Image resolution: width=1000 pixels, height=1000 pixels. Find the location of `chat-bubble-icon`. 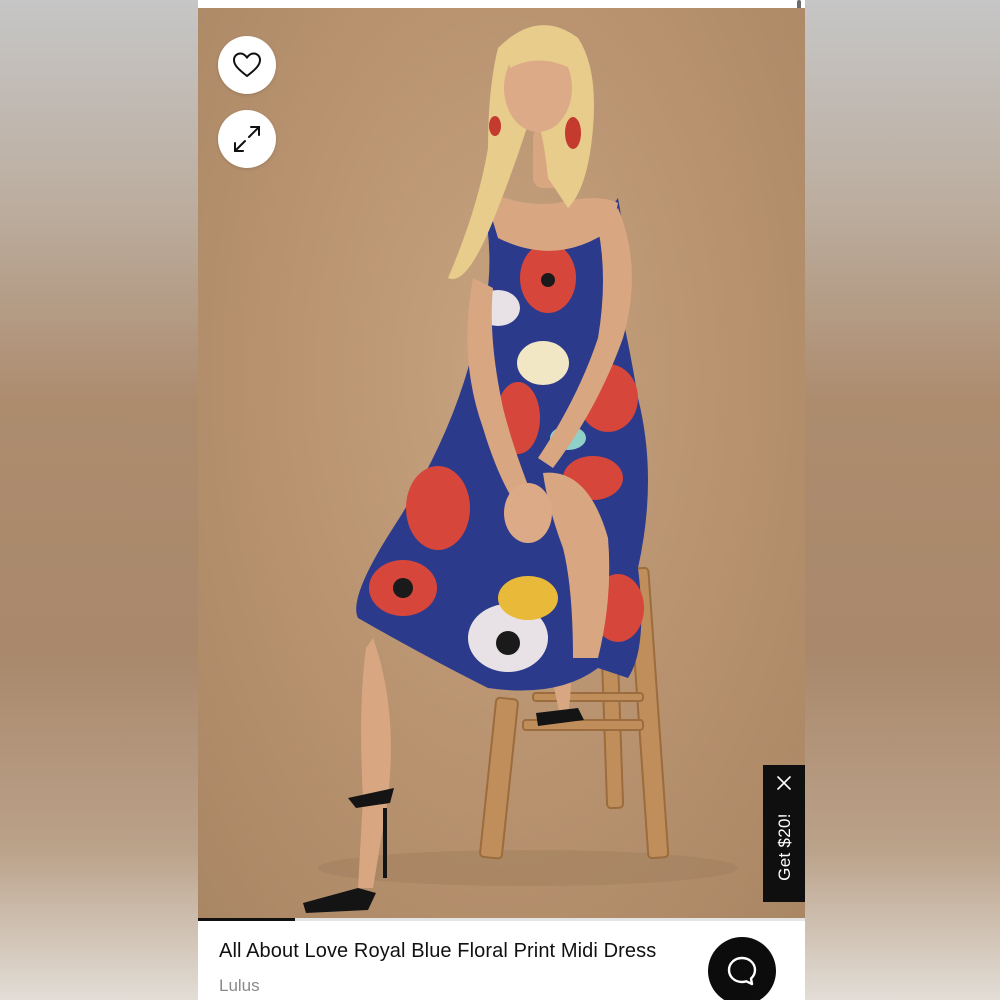

chat-bubble-icon is located at coordinates (742, 971).